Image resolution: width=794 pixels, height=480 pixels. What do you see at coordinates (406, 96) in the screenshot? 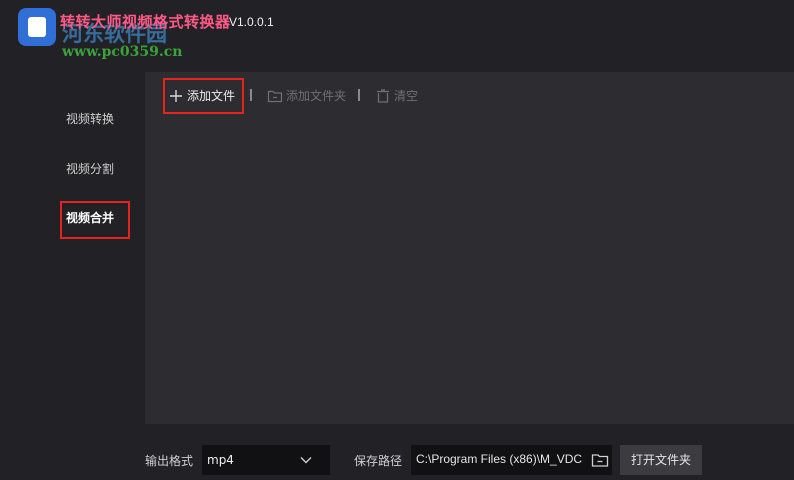
I see `clear-label: 清空` at bounding box center [406, 96].